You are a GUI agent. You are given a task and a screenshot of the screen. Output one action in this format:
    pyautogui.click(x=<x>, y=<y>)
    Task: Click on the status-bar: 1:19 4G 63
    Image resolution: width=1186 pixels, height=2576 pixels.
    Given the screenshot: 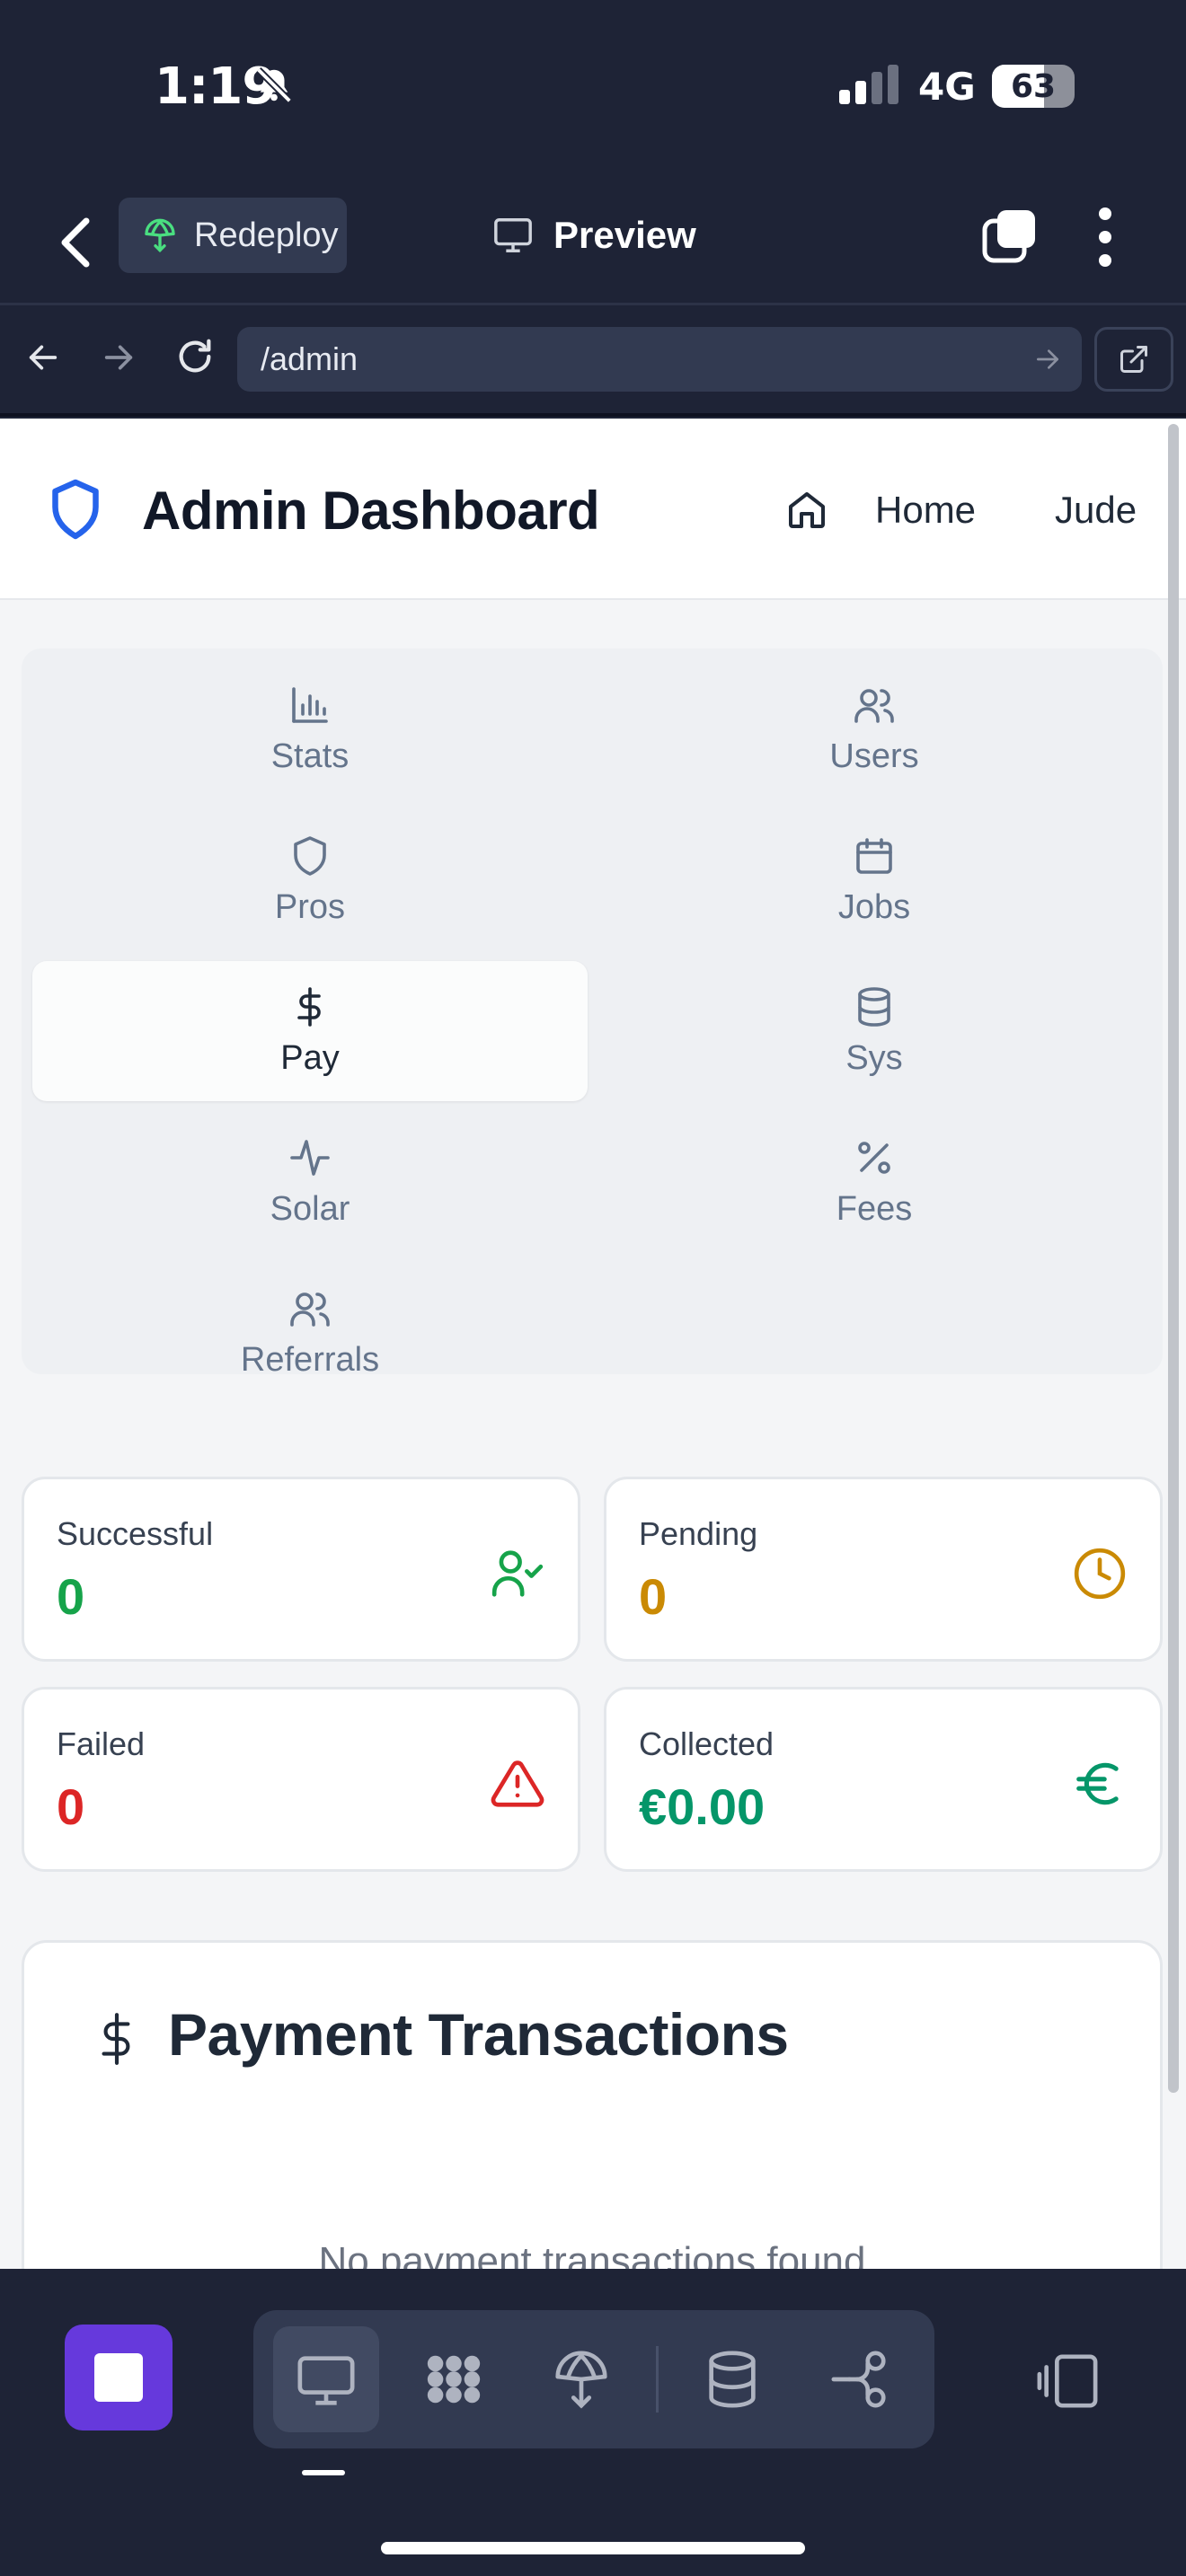 What is the action you would take?
    pyautogui.click(x=593, y=90)
    